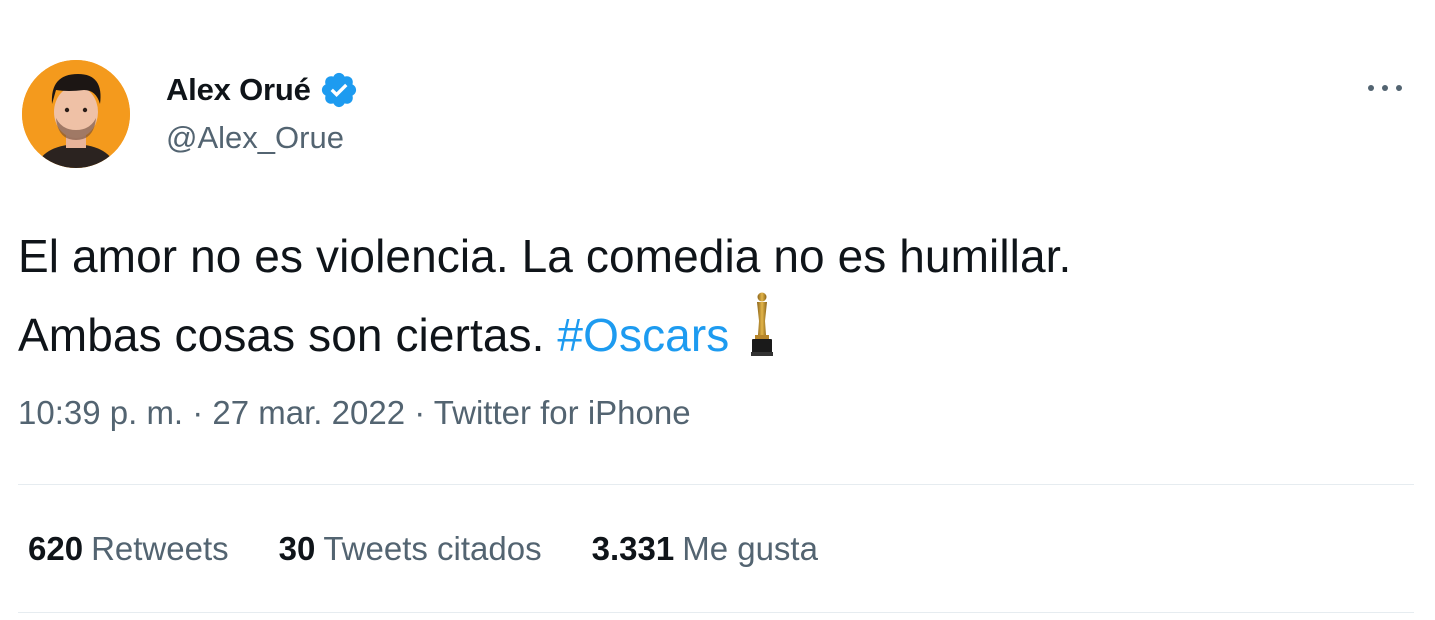 Image resolution: width=1435 pixels, height=620 pixels. I want to click on tweet-text-line-2: Ambas cosas son ciertas. #Oscars, so click(718, 330).